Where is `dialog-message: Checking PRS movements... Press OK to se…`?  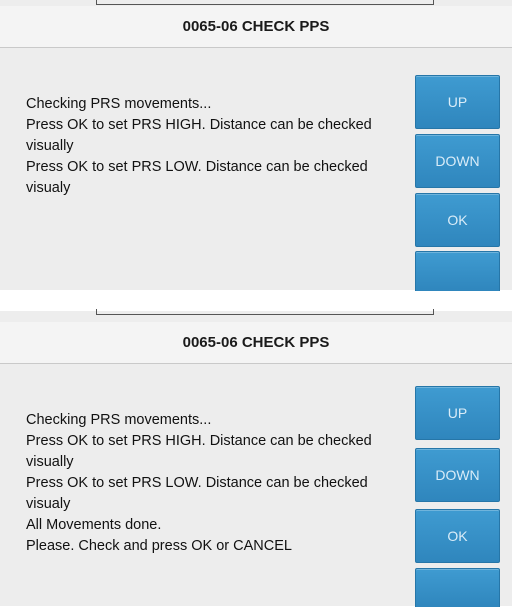 dialog-message: Checking PRS movements... Press OK to se… is located at coordinates (213, 146).